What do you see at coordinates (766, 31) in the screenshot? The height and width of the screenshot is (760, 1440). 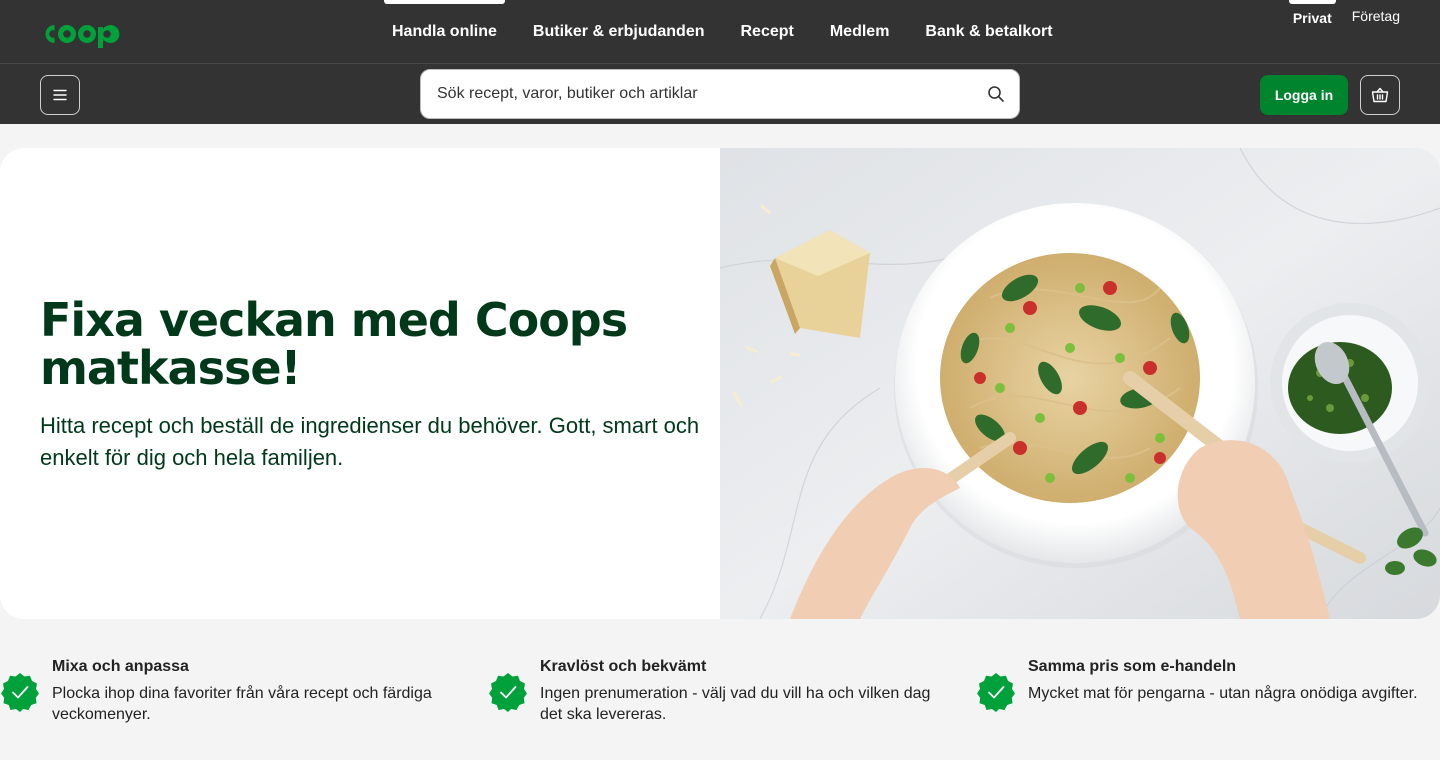 I see `nav-recept: Recept` at bounding box center [766, 31].